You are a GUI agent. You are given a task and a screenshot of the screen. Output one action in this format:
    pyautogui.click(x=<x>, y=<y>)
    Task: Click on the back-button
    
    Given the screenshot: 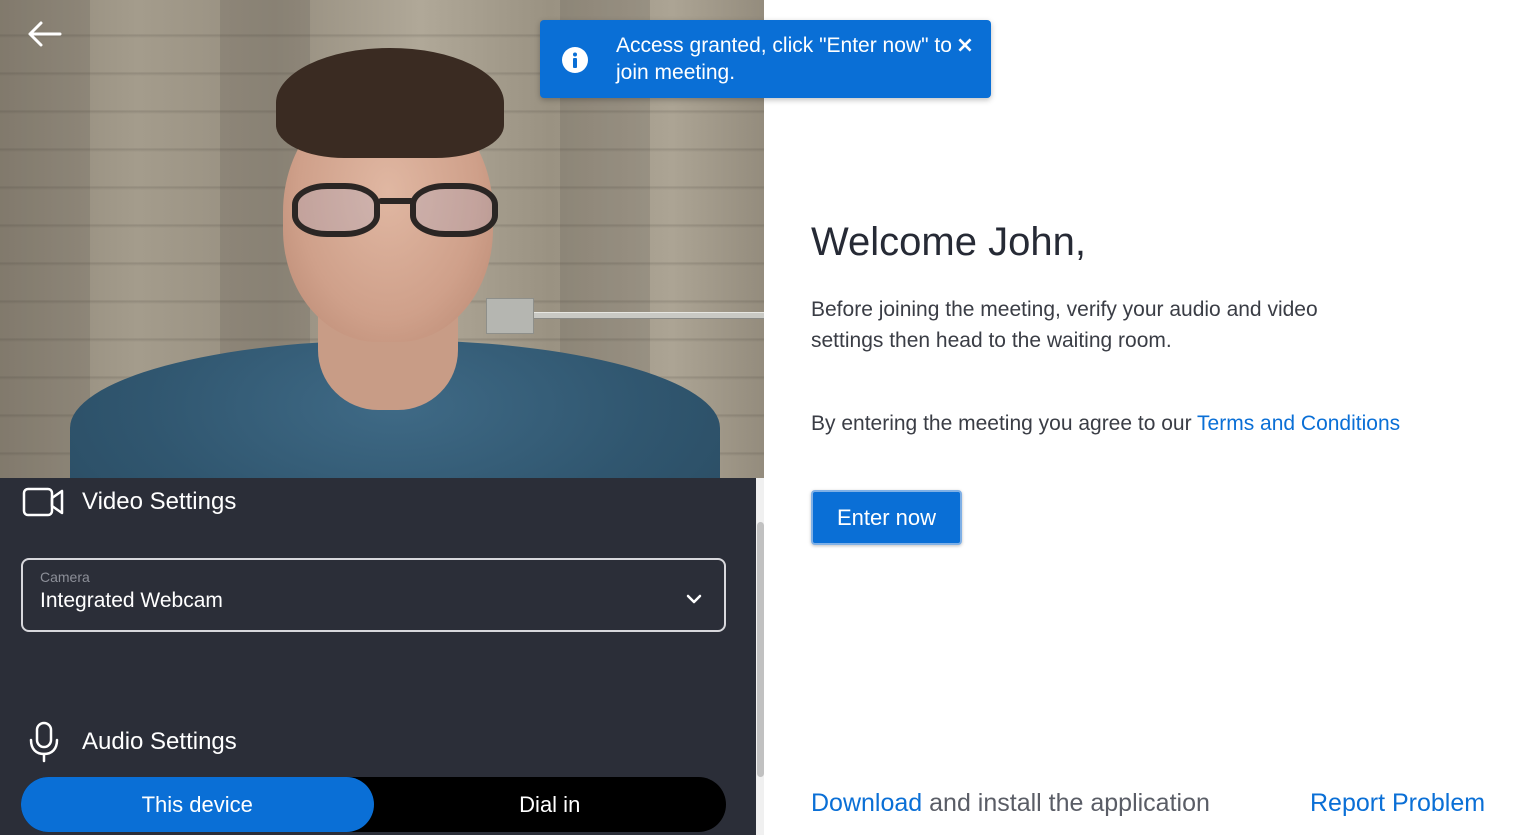 What is the action you would take?
    pyautogui.click(x=44, y=36)
    